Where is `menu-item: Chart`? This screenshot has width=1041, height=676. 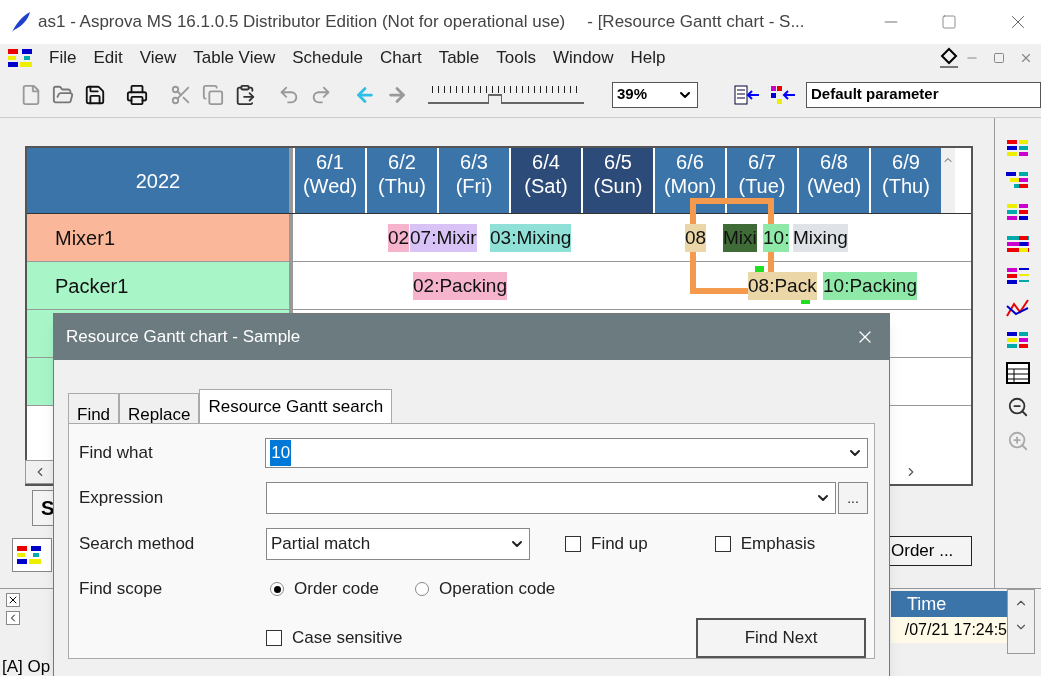
menu-item: Chart is located at coordinates (401, 58).